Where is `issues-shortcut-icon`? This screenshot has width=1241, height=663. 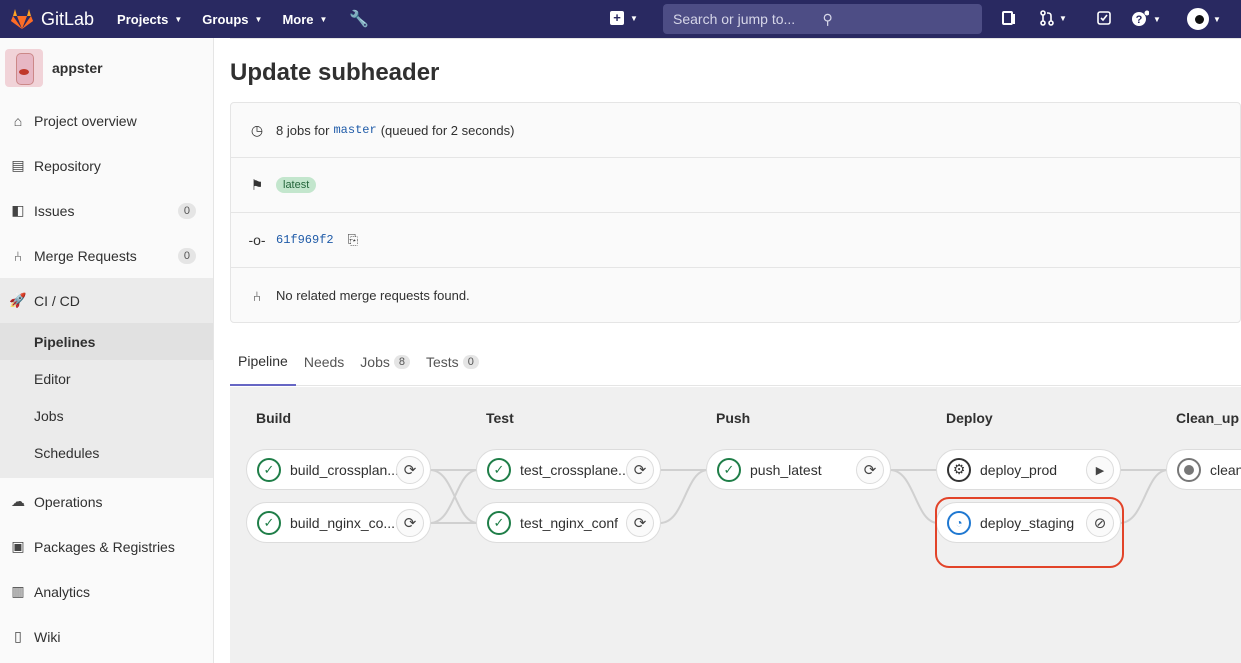 issues-shortcut-icon is located at coordinates (1009, 18).